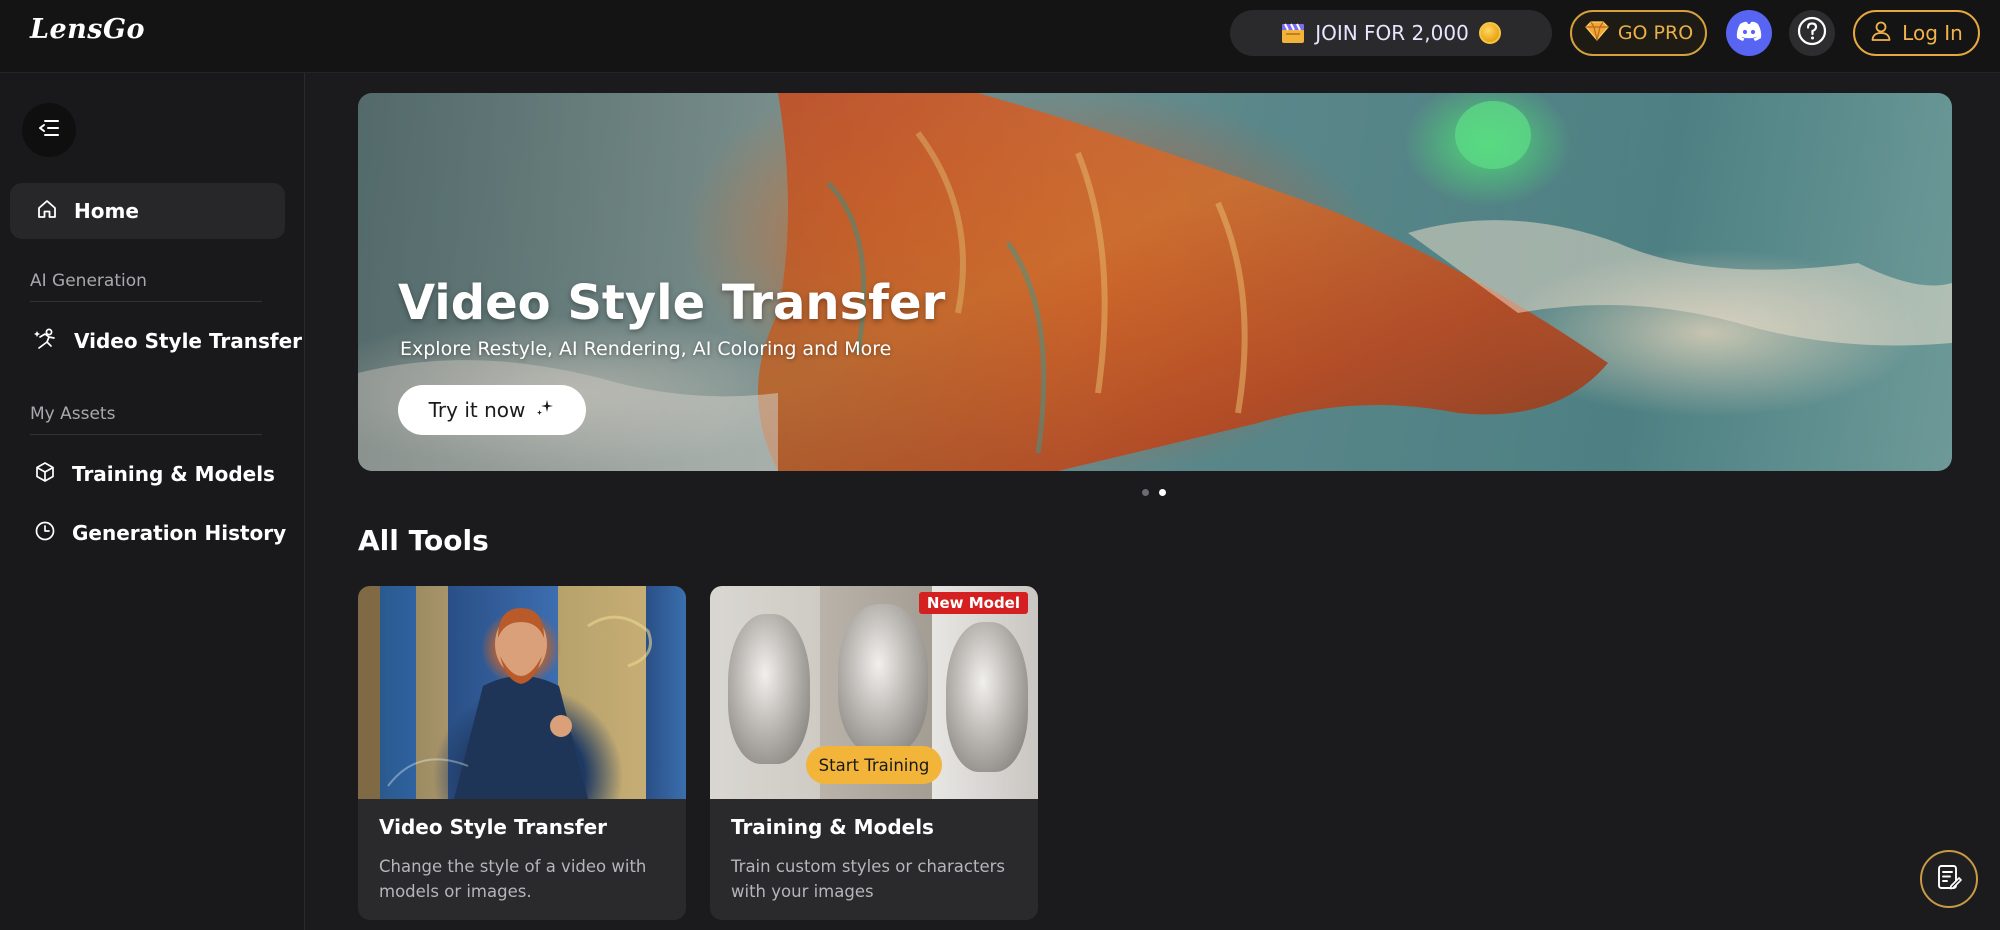  What do you see at coordinates (1489, 33) in the screenshot?
I see `coin-icon` at bounding box center [1489, 33].